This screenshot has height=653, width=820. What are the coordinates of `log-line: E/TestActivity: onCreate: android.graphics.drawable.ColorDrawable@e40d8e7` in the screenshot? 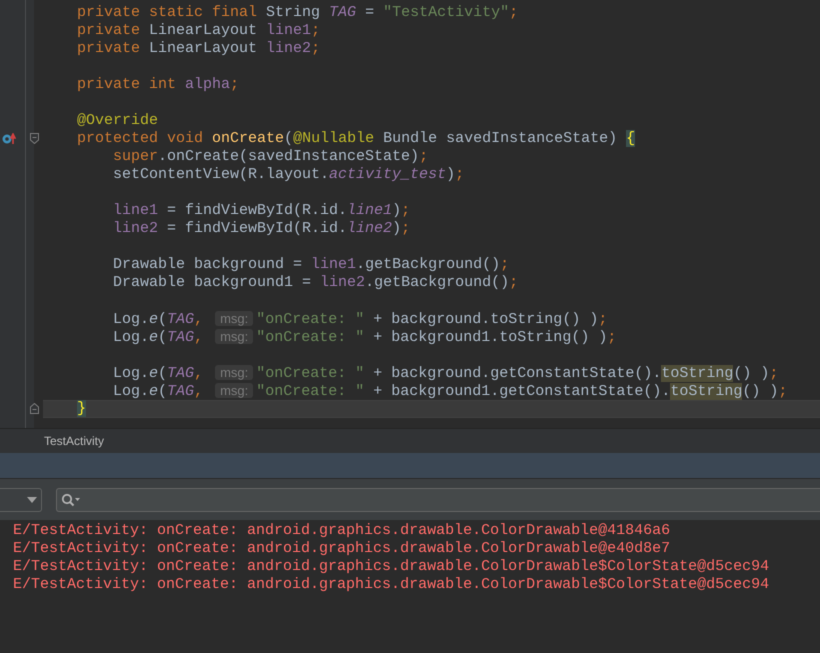 It's located at (342, 549).